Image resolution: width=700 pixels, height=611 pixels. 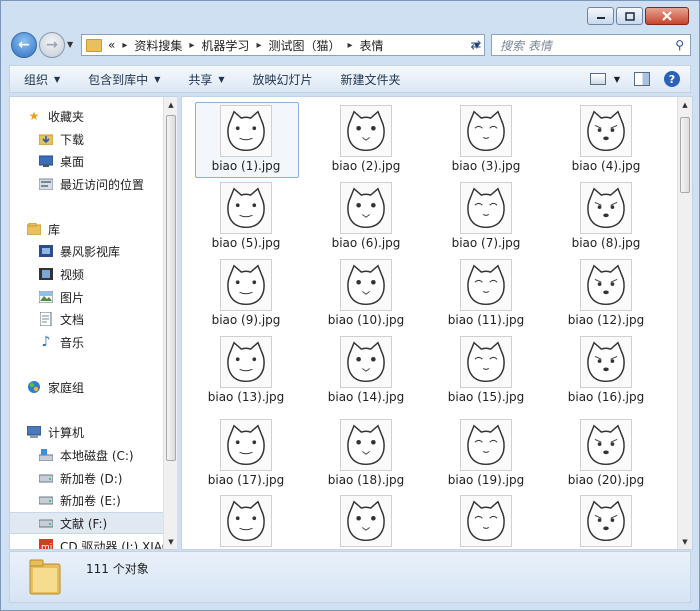 I want to click on file-item: biao (3).jpg, so click(x=486, y=139).